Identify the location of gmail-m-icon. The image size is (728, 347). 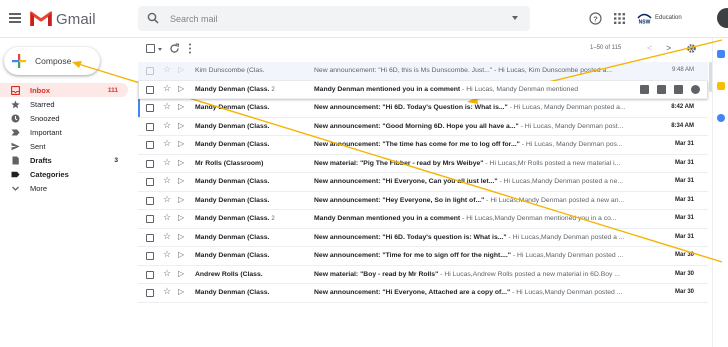
(41, 18).